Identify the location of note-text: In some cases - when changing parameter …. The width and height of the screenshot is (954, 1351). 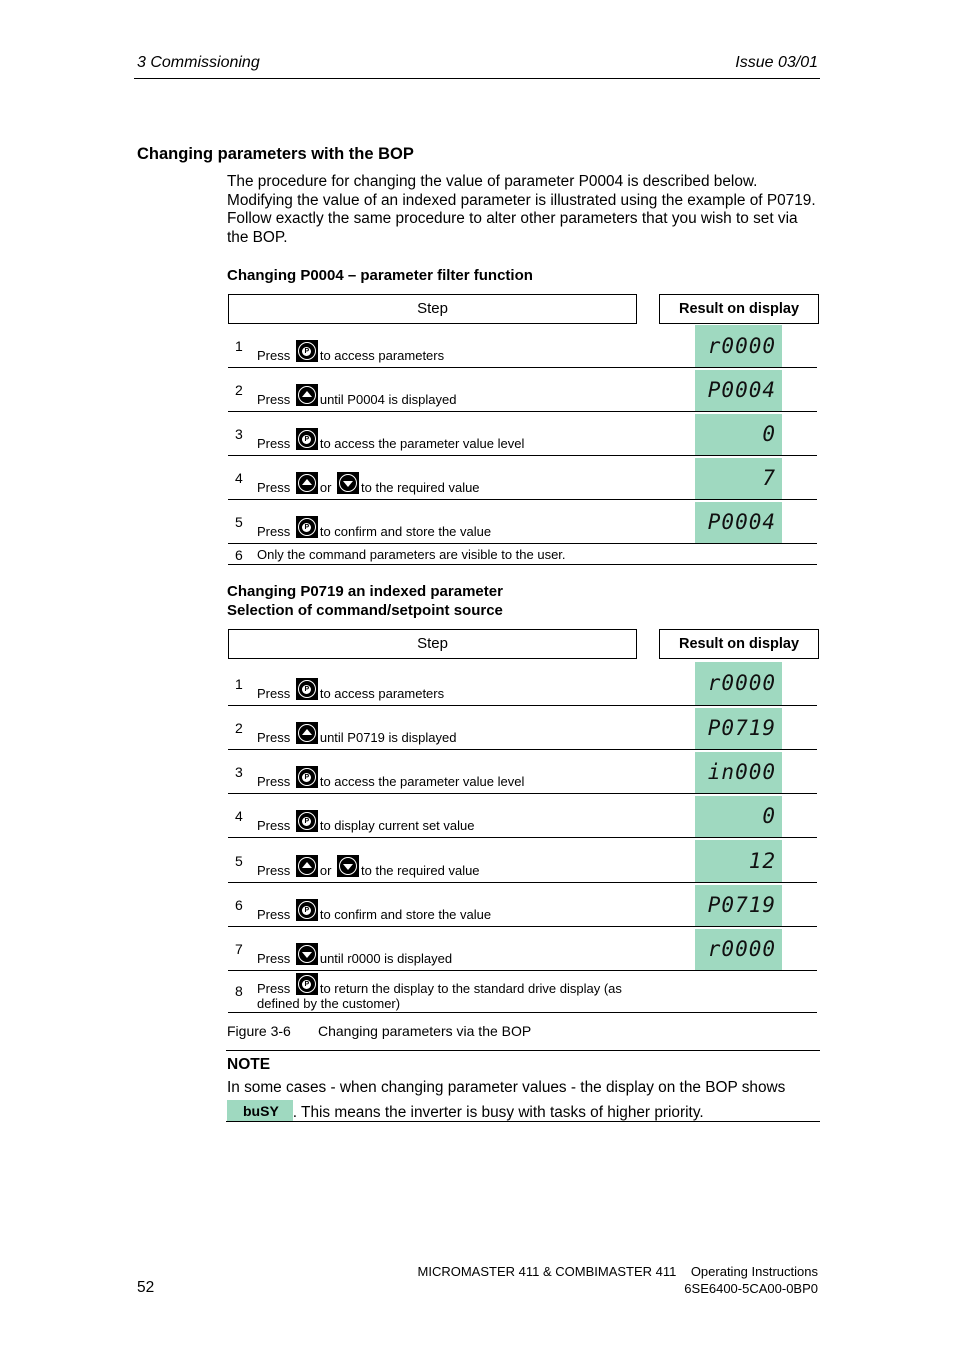
(527, 1100).